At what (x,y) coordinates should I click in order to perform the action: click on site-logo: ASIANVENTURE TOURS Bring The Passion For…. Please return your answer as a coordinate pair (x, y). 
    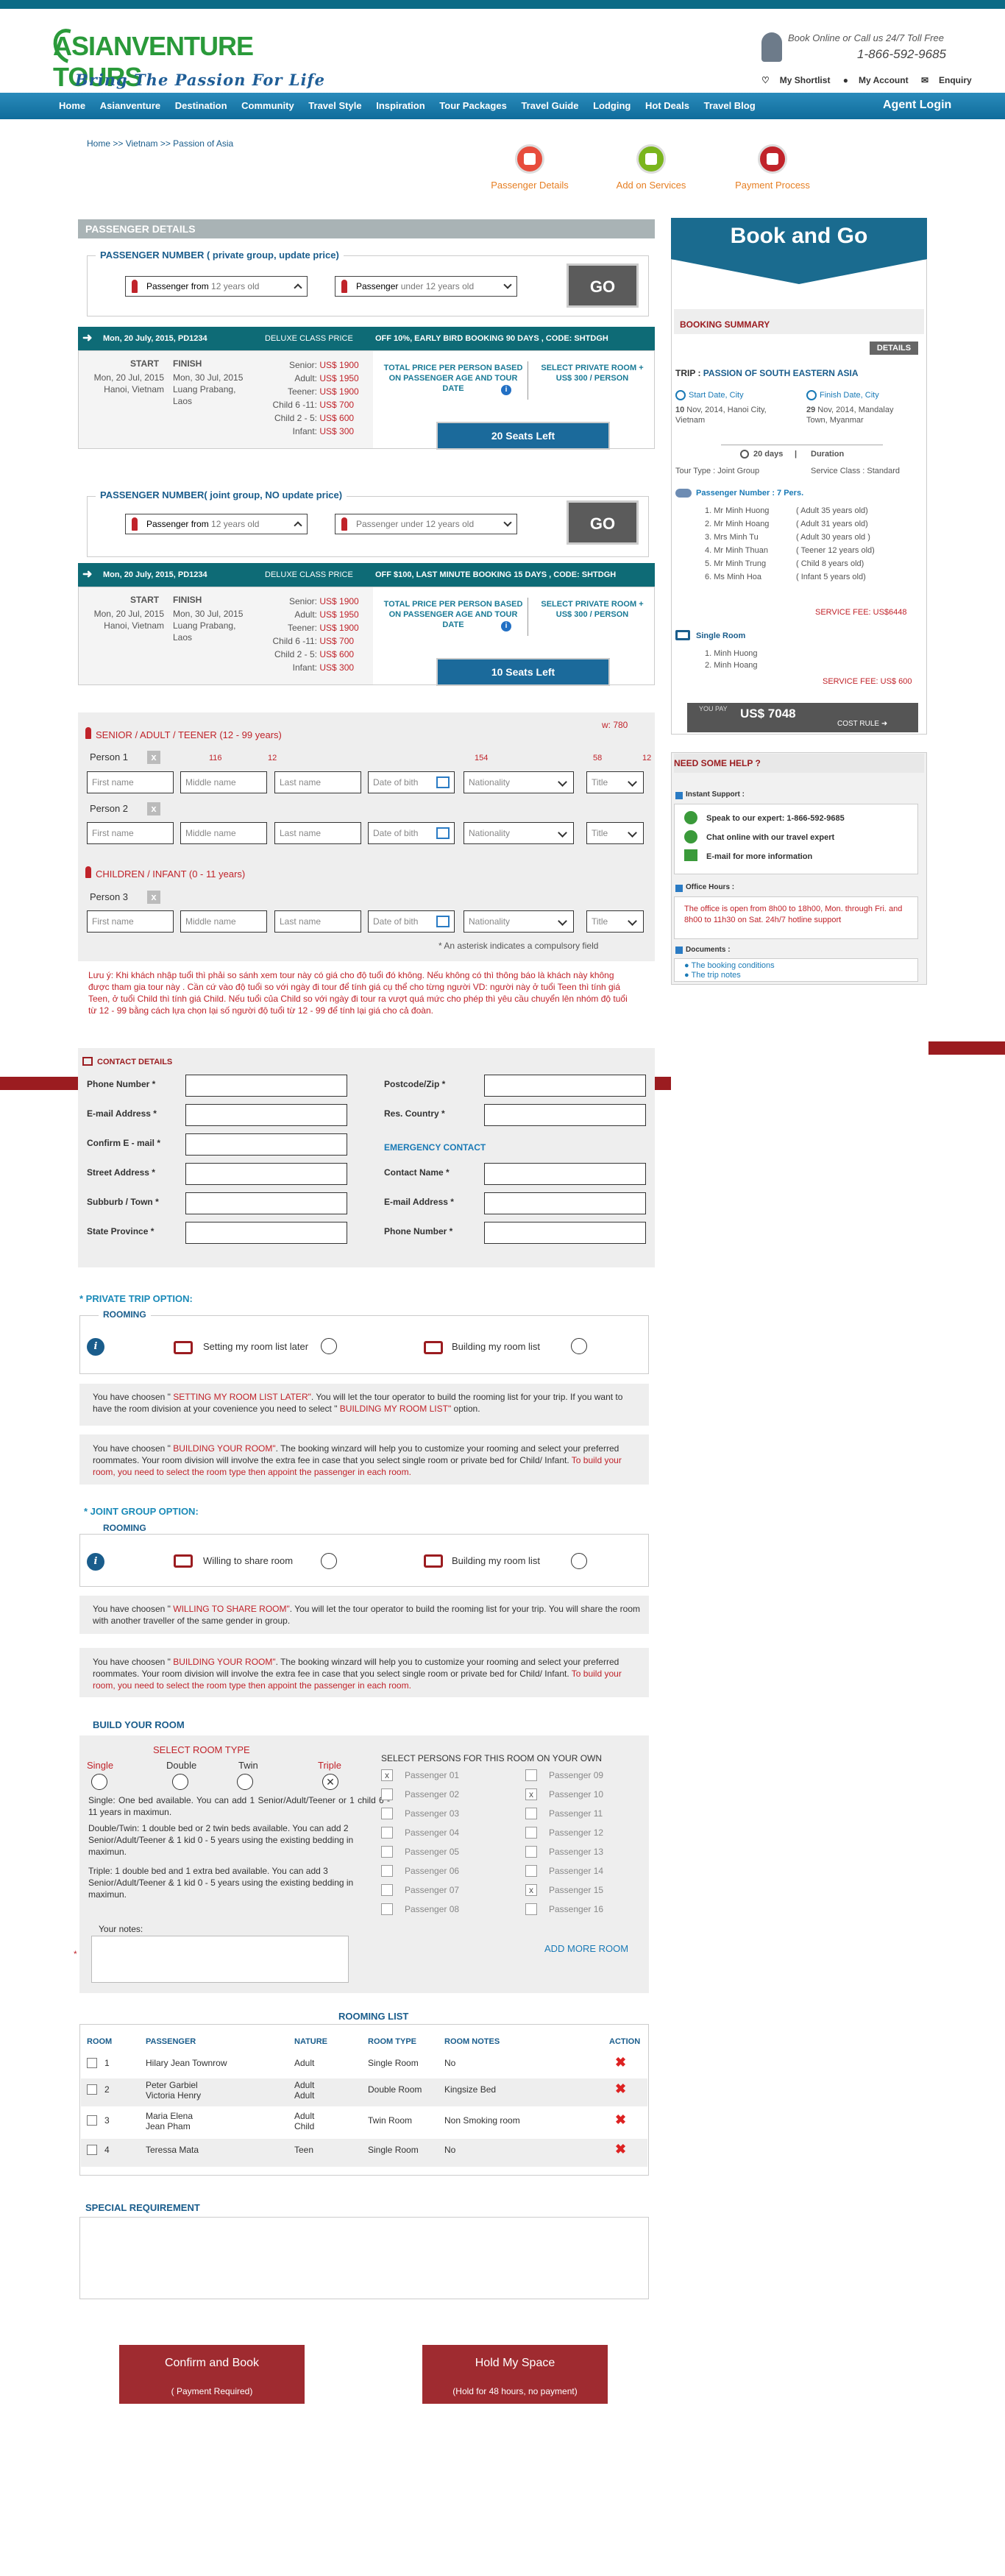
    Looking at the image, I should click on (190, 57).